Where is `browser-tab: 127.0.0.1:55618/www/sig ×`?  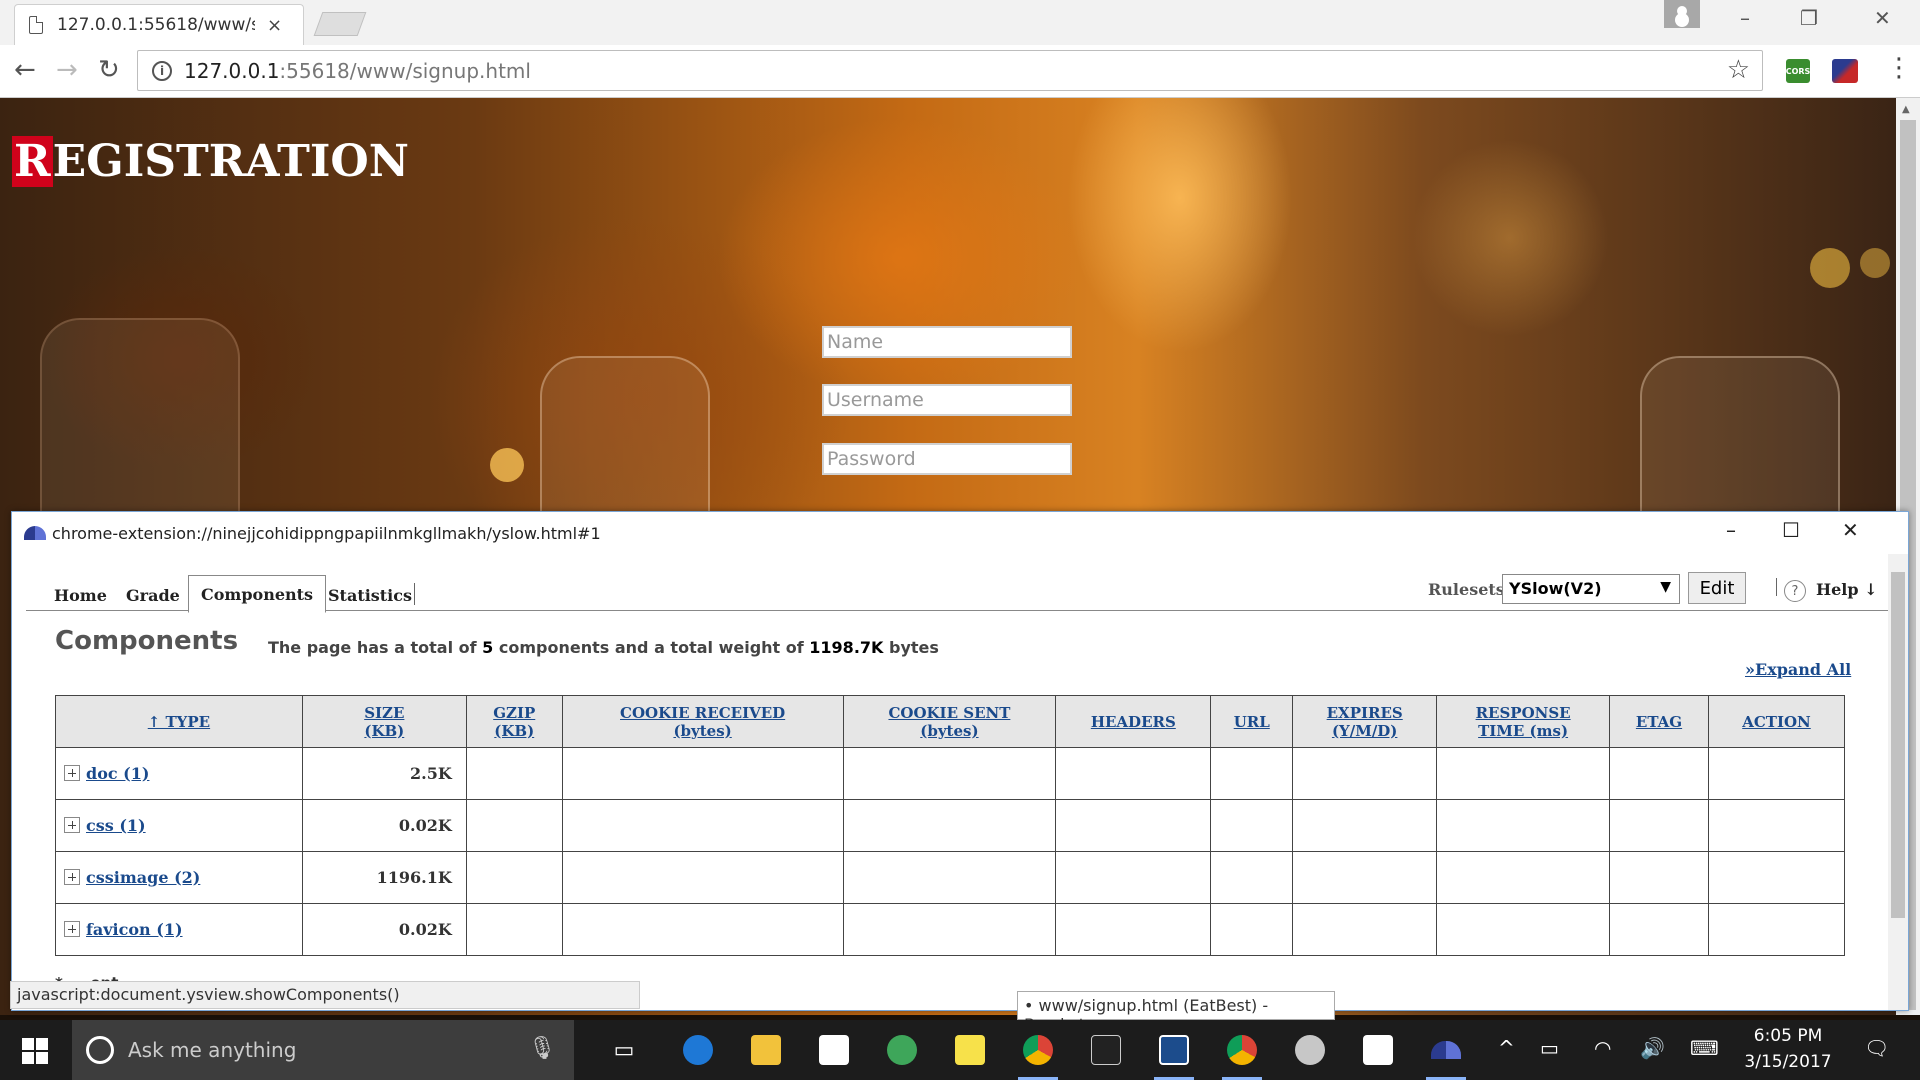 browser-tab: 127.0.0.1:55618/www/sig × is located at coordinates (159, 24).